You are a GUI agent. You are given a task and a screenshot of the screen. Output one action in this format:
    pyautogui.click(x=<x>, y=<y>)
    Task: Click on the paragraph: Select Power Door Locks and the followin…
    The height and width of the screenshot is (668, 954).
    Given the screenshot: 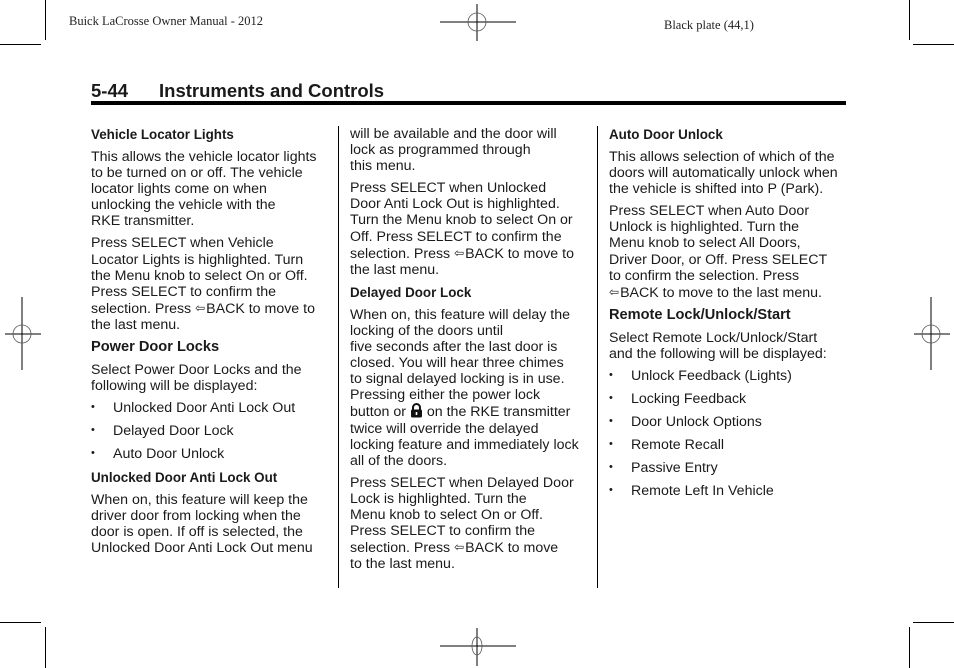 What is the action you would take?
    pyautogui.click(x=196, y=378)
    